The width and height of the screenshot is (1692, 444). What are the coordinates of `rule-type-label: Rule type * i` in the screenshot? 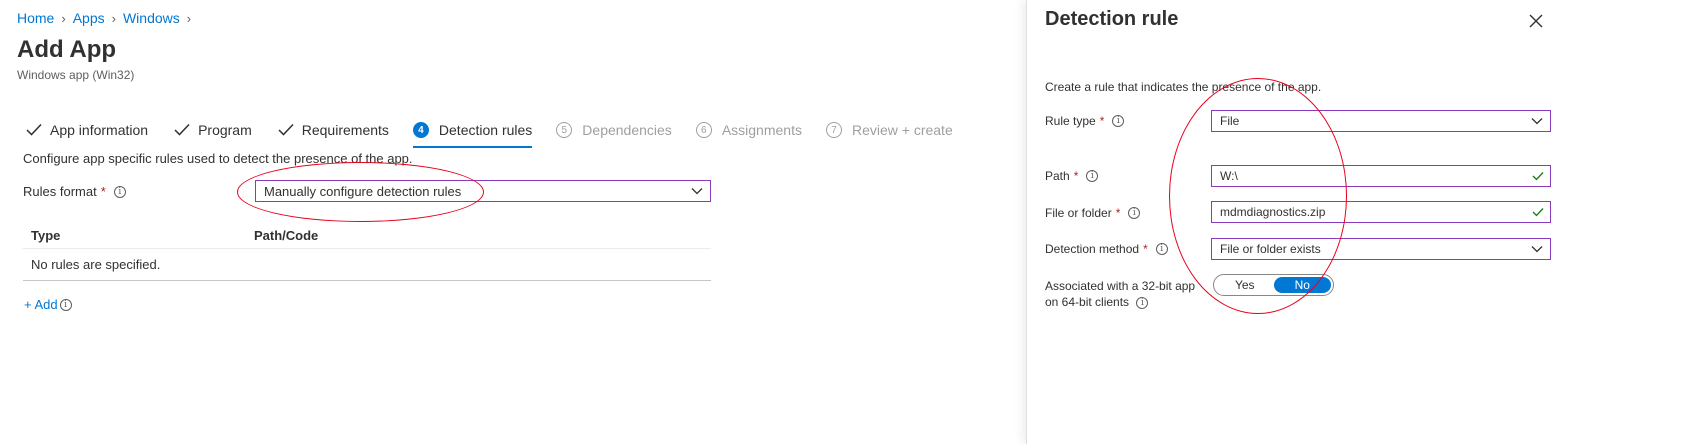 It's located at (1085, 121).